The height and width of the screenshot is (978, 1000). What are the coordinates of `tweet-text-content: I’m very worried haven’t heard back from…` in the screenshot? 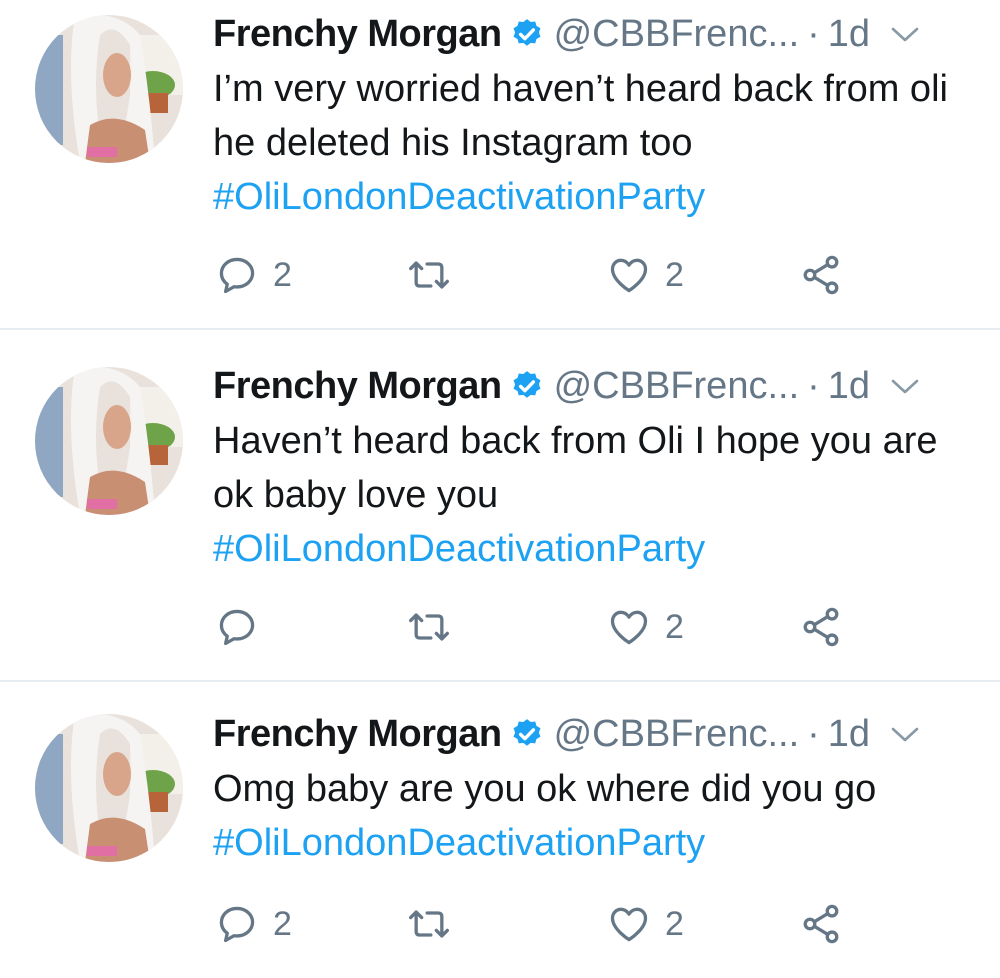 It's located at (580, 116).